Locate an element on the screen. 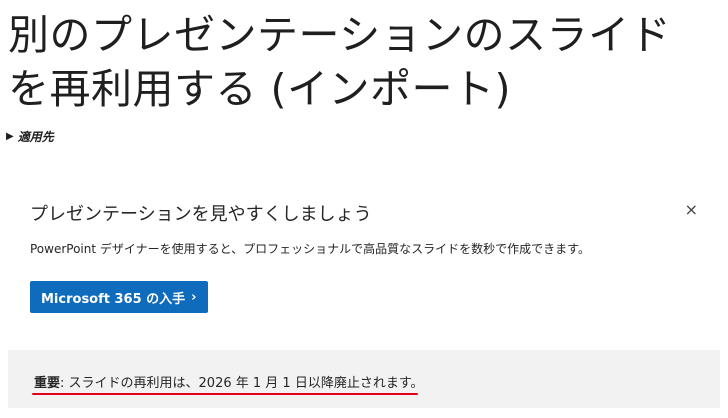 Image resolution: width=728 pixels, height=418 pixels. page-title-line-2: を再利用する (インポート) is located at coordinates (260, 89).